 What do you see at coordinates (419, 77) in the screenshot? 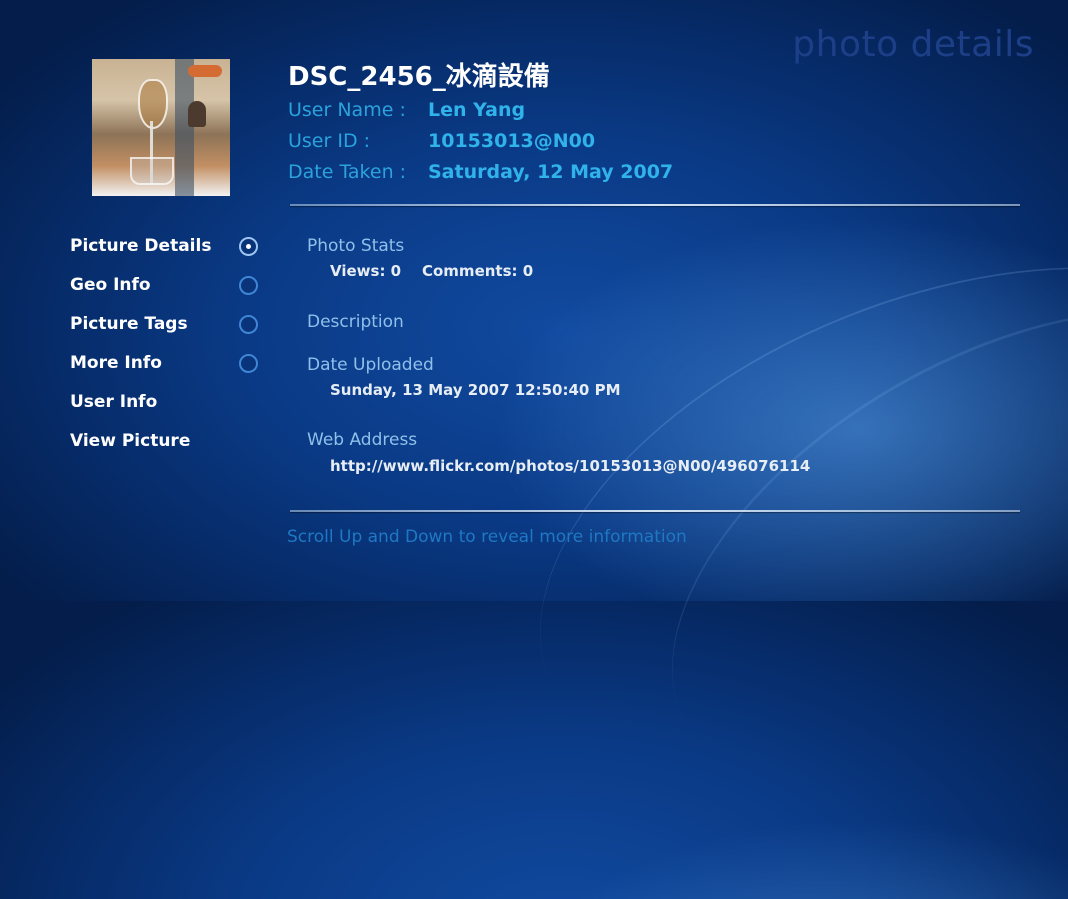
I see `photo-title: DSC_2456_冰滴設備` at bounding box center [419, 77].